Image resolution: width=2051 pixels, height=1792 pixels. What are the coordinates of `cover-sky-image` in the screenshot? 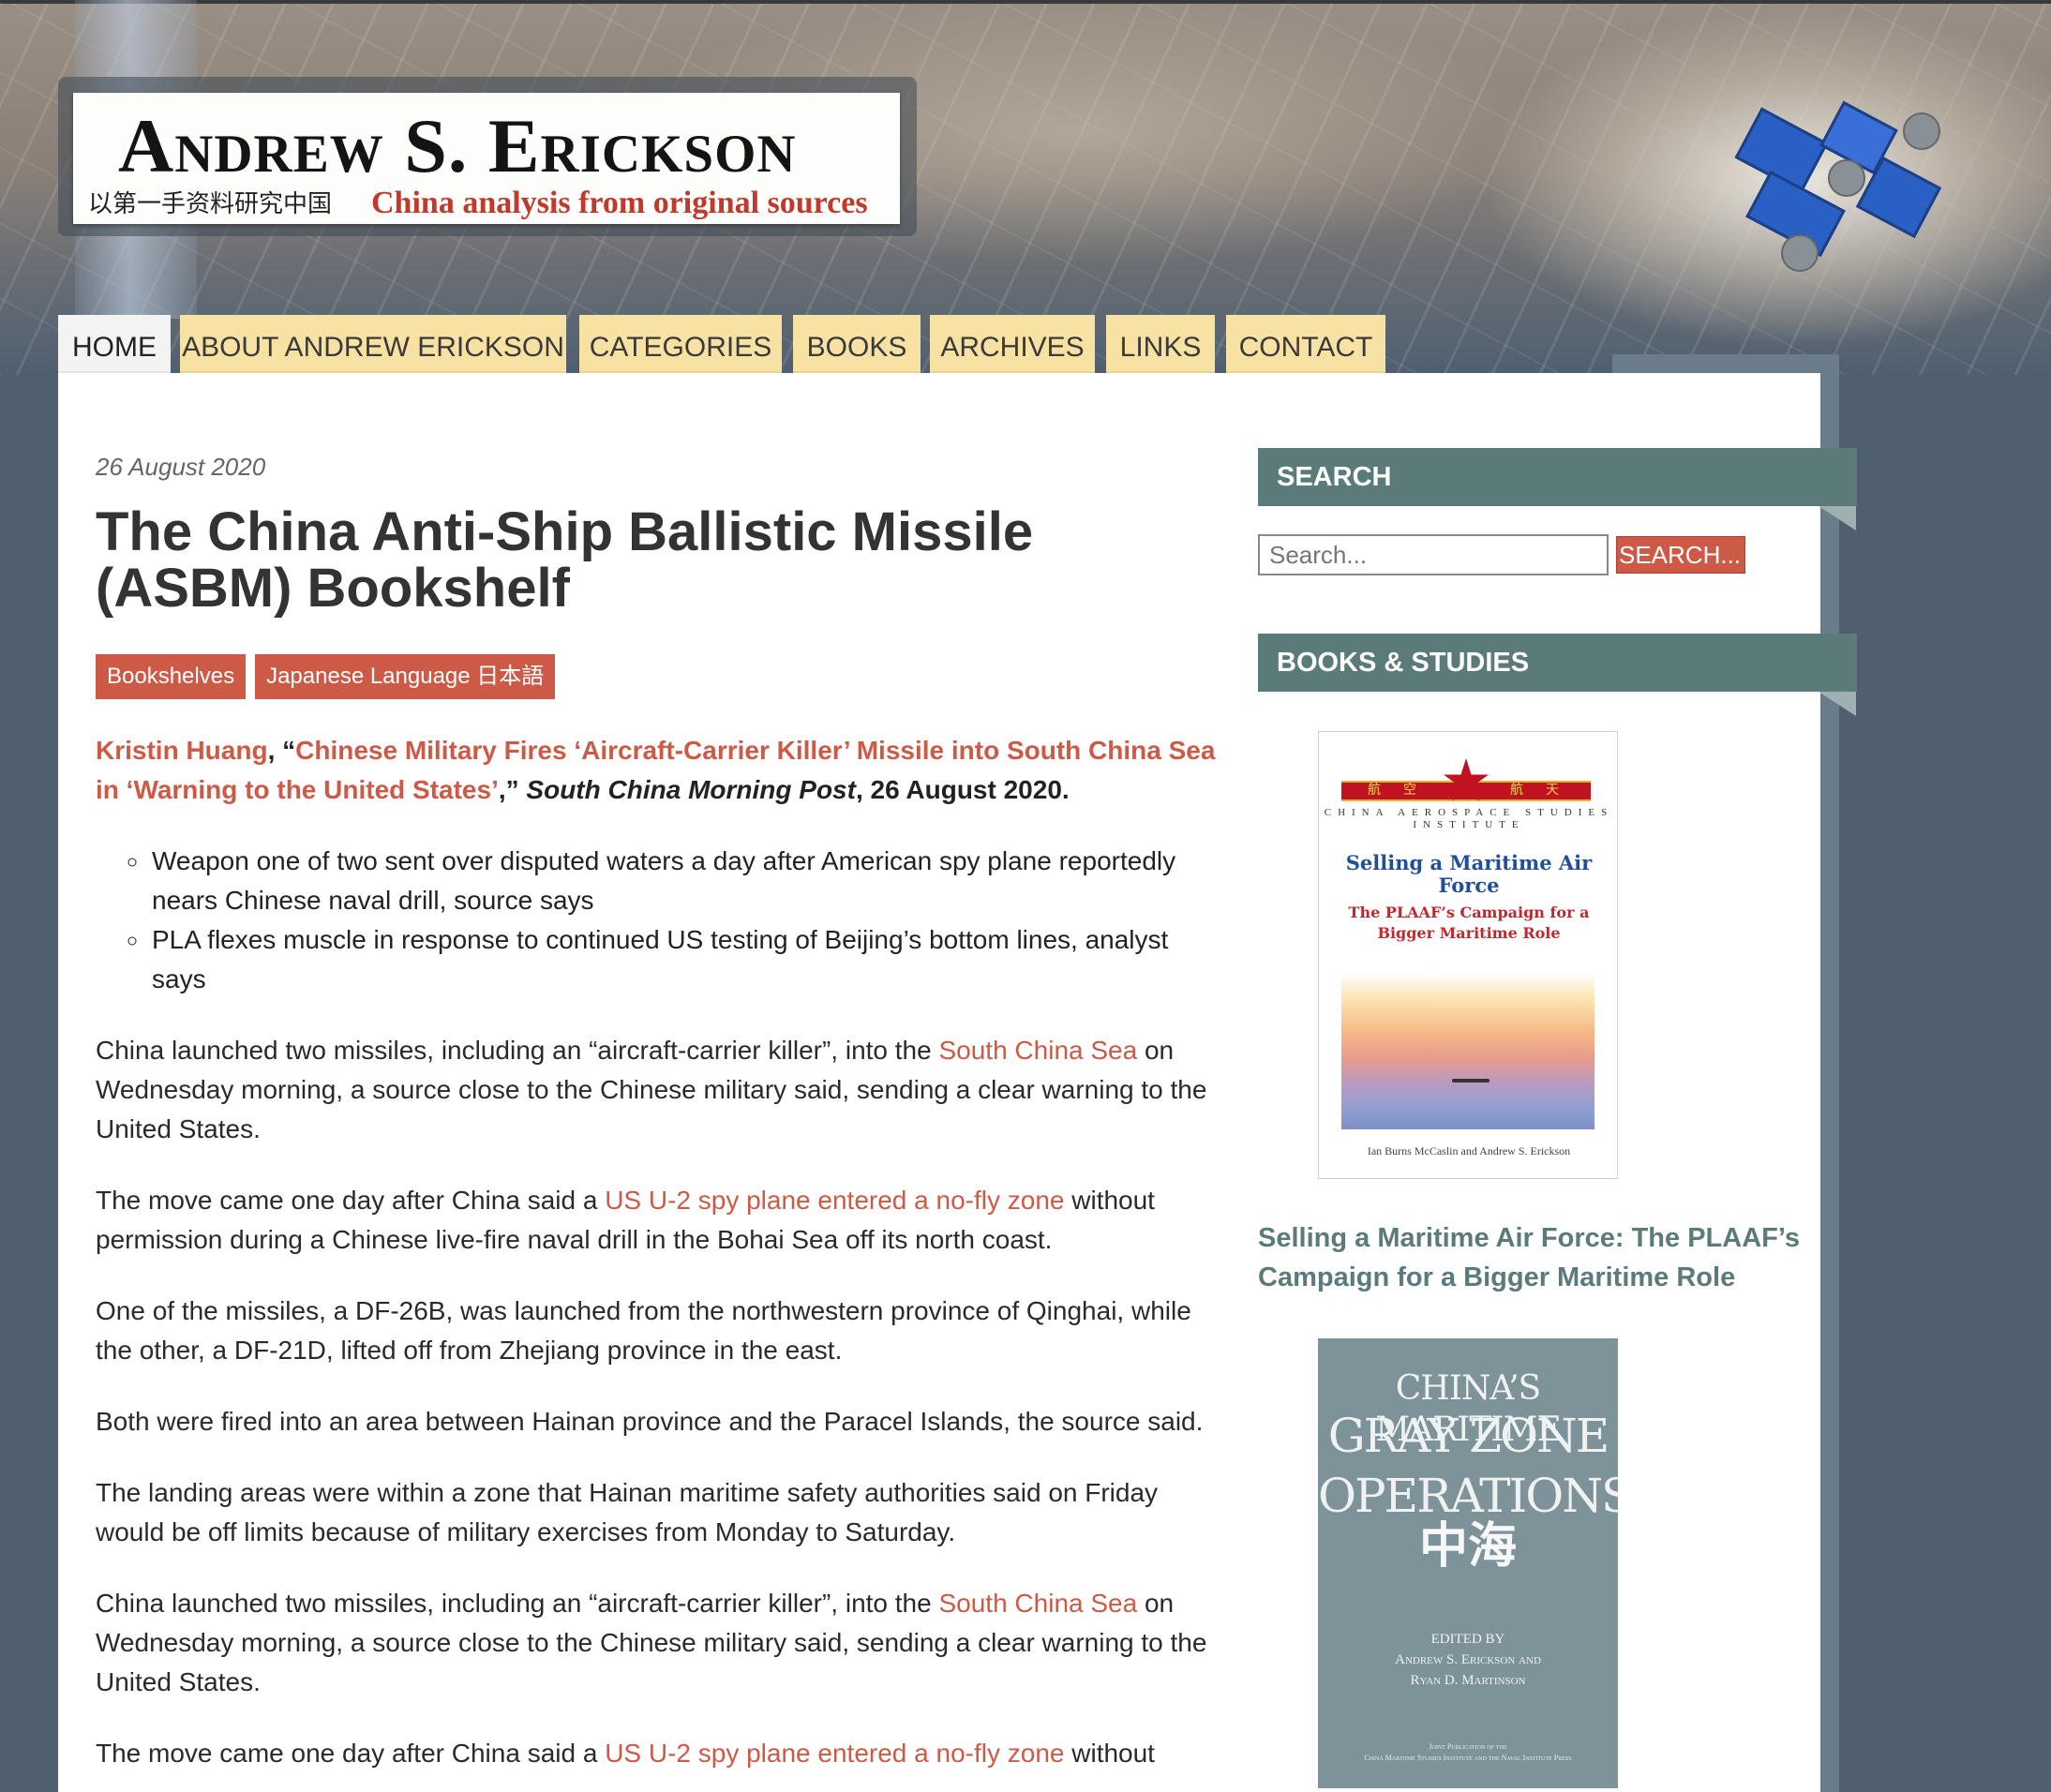 It's located at (1467, 1051).